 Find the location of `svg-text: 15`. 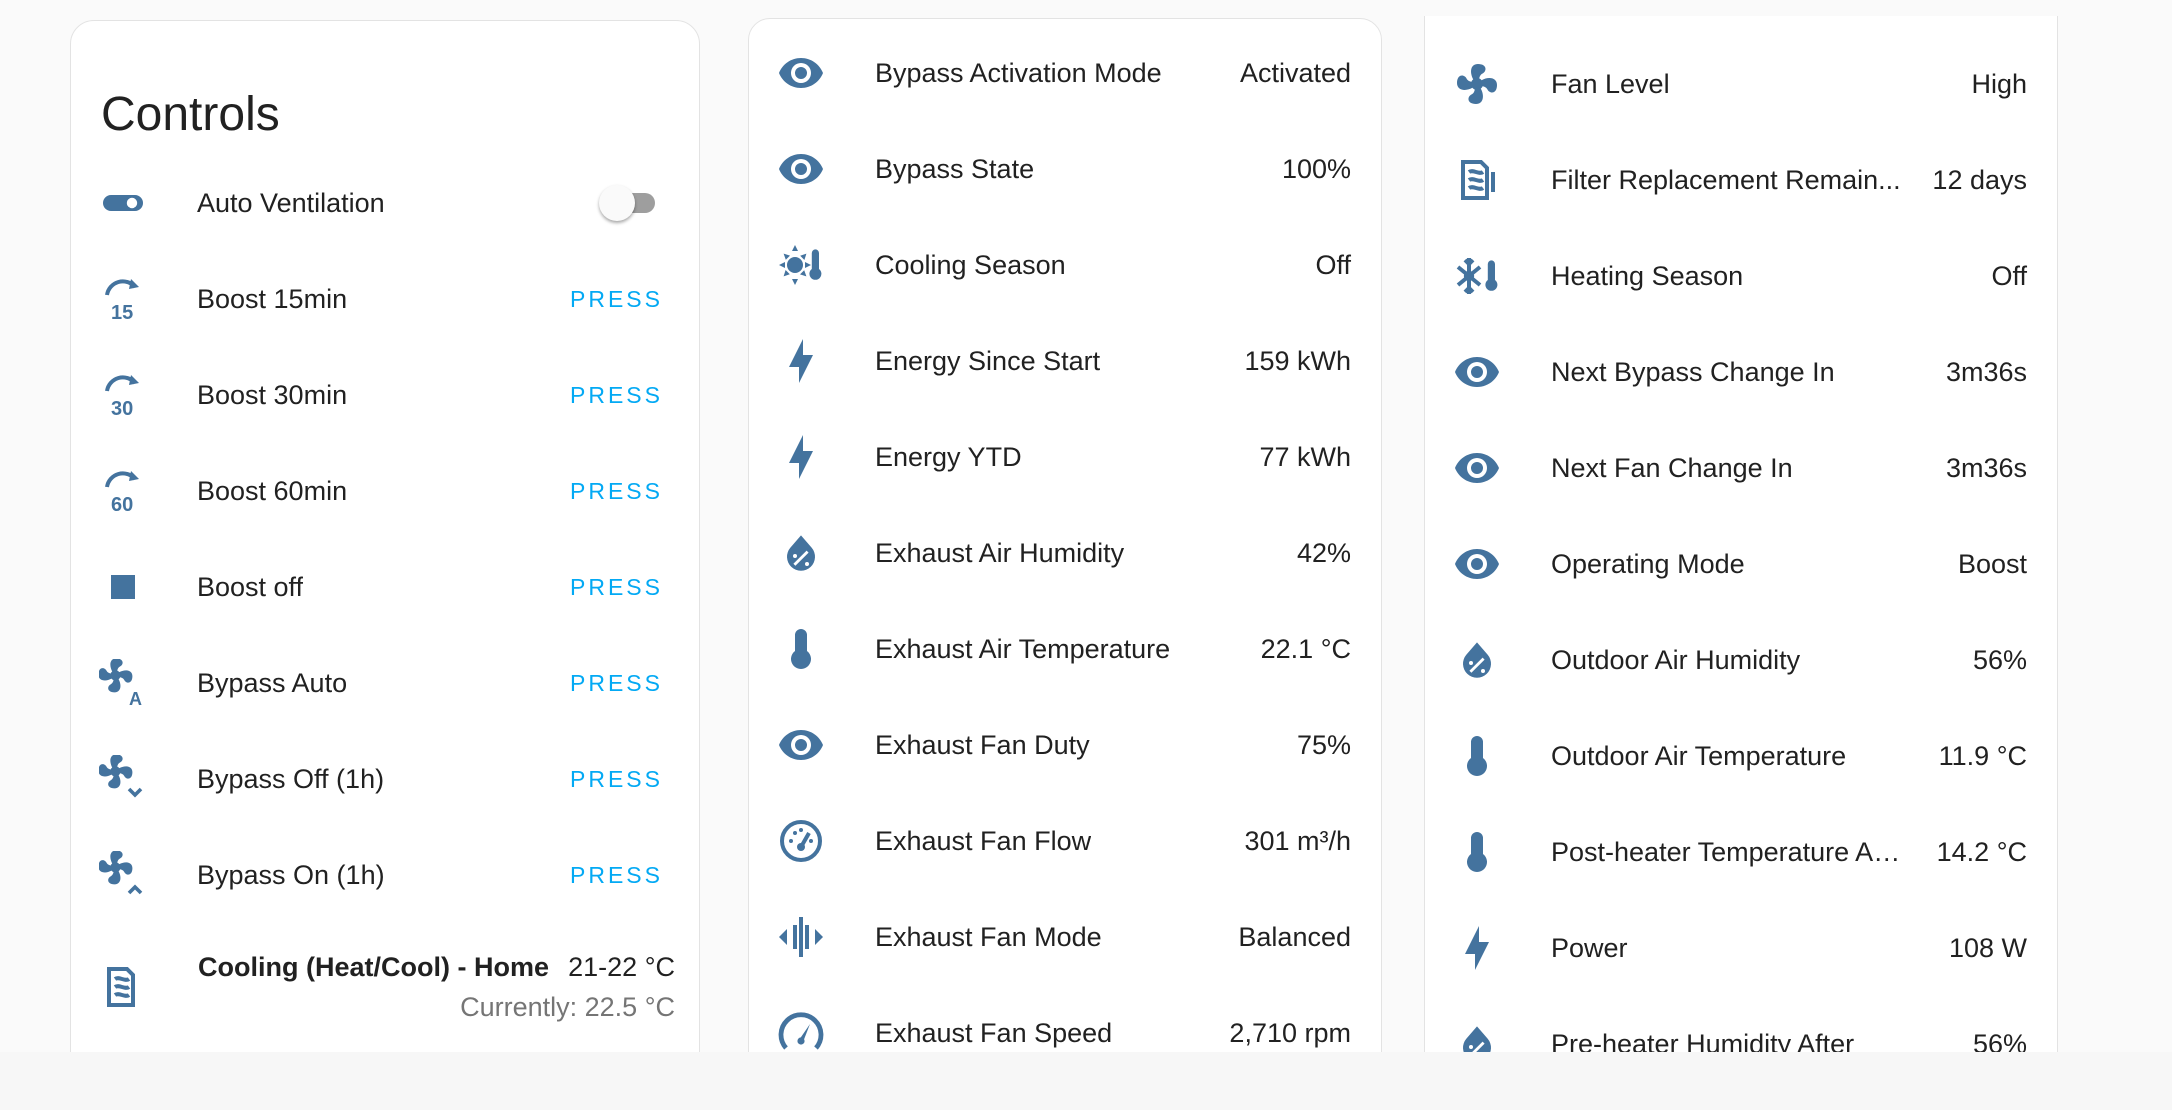

svg-text: 15 is located at coordinates (122, 312).